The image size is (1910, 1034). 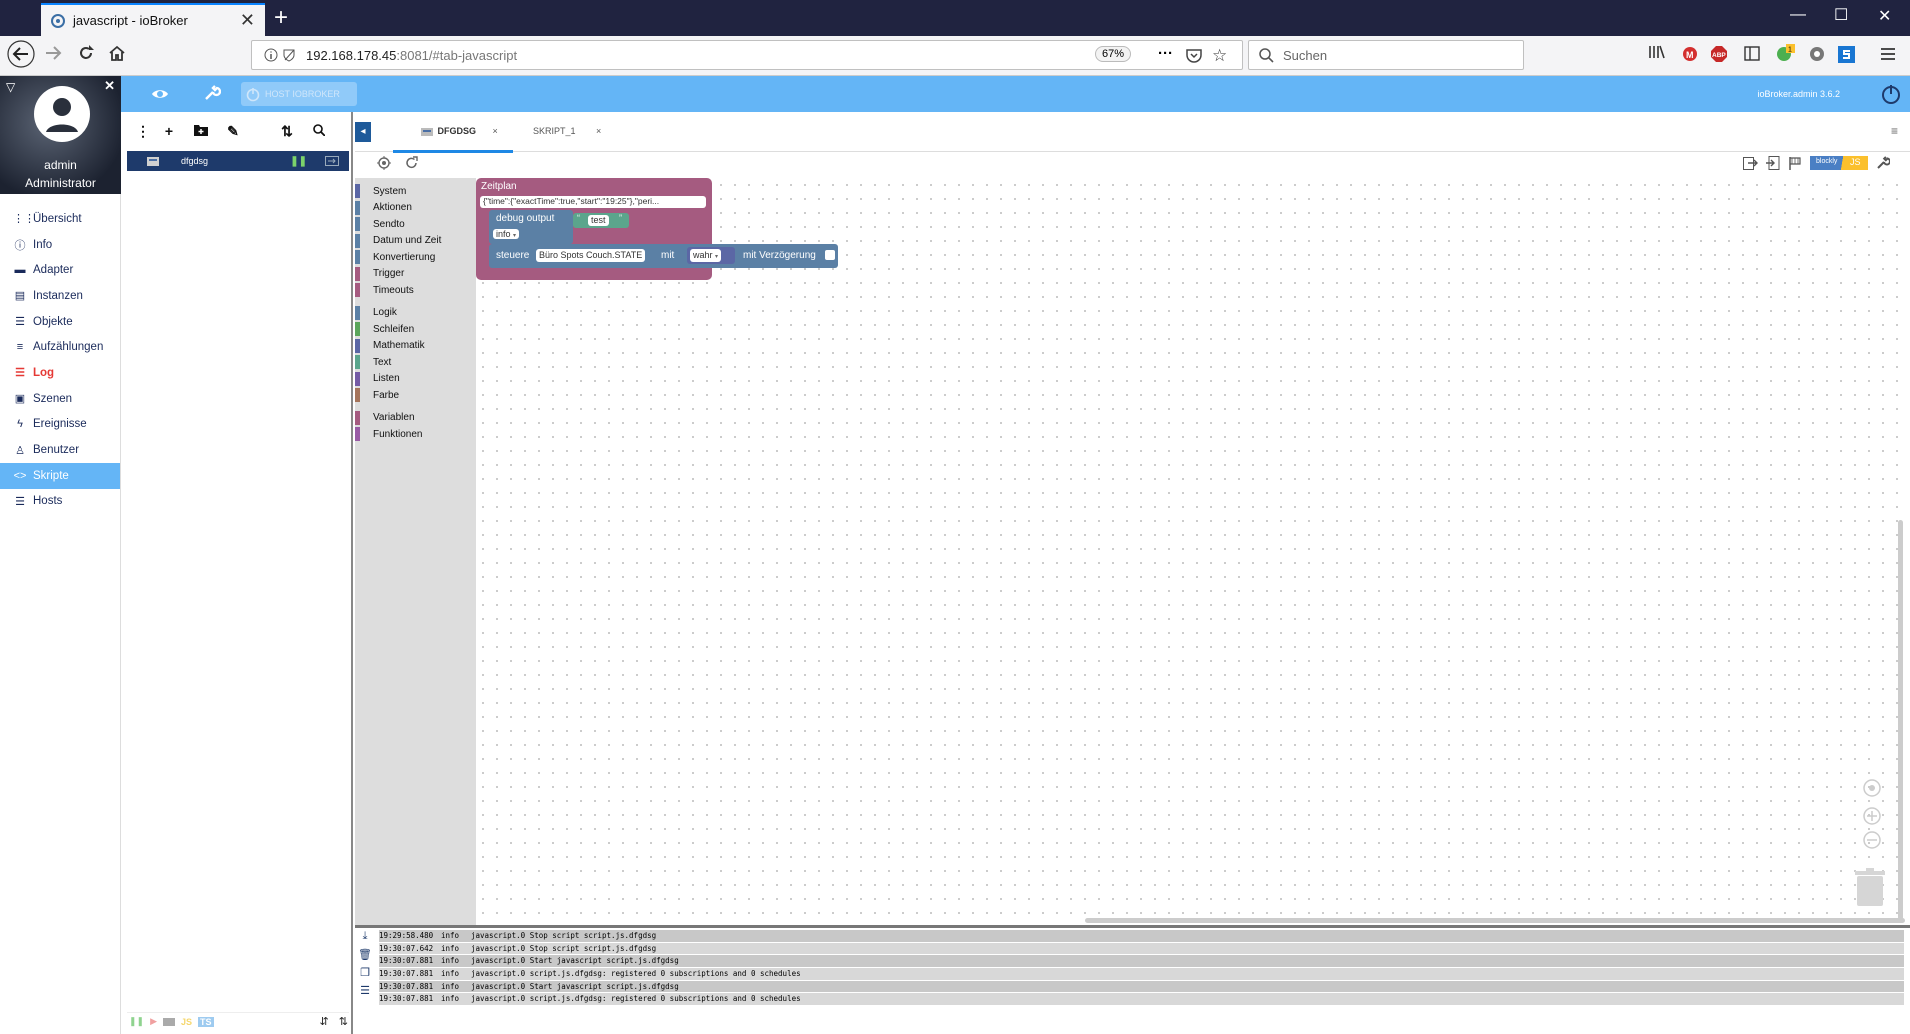 What do you see at coordinates (1872, 816) in the screenshot?
I see `zoom-in-icon` at bounding box center [1872, 816].